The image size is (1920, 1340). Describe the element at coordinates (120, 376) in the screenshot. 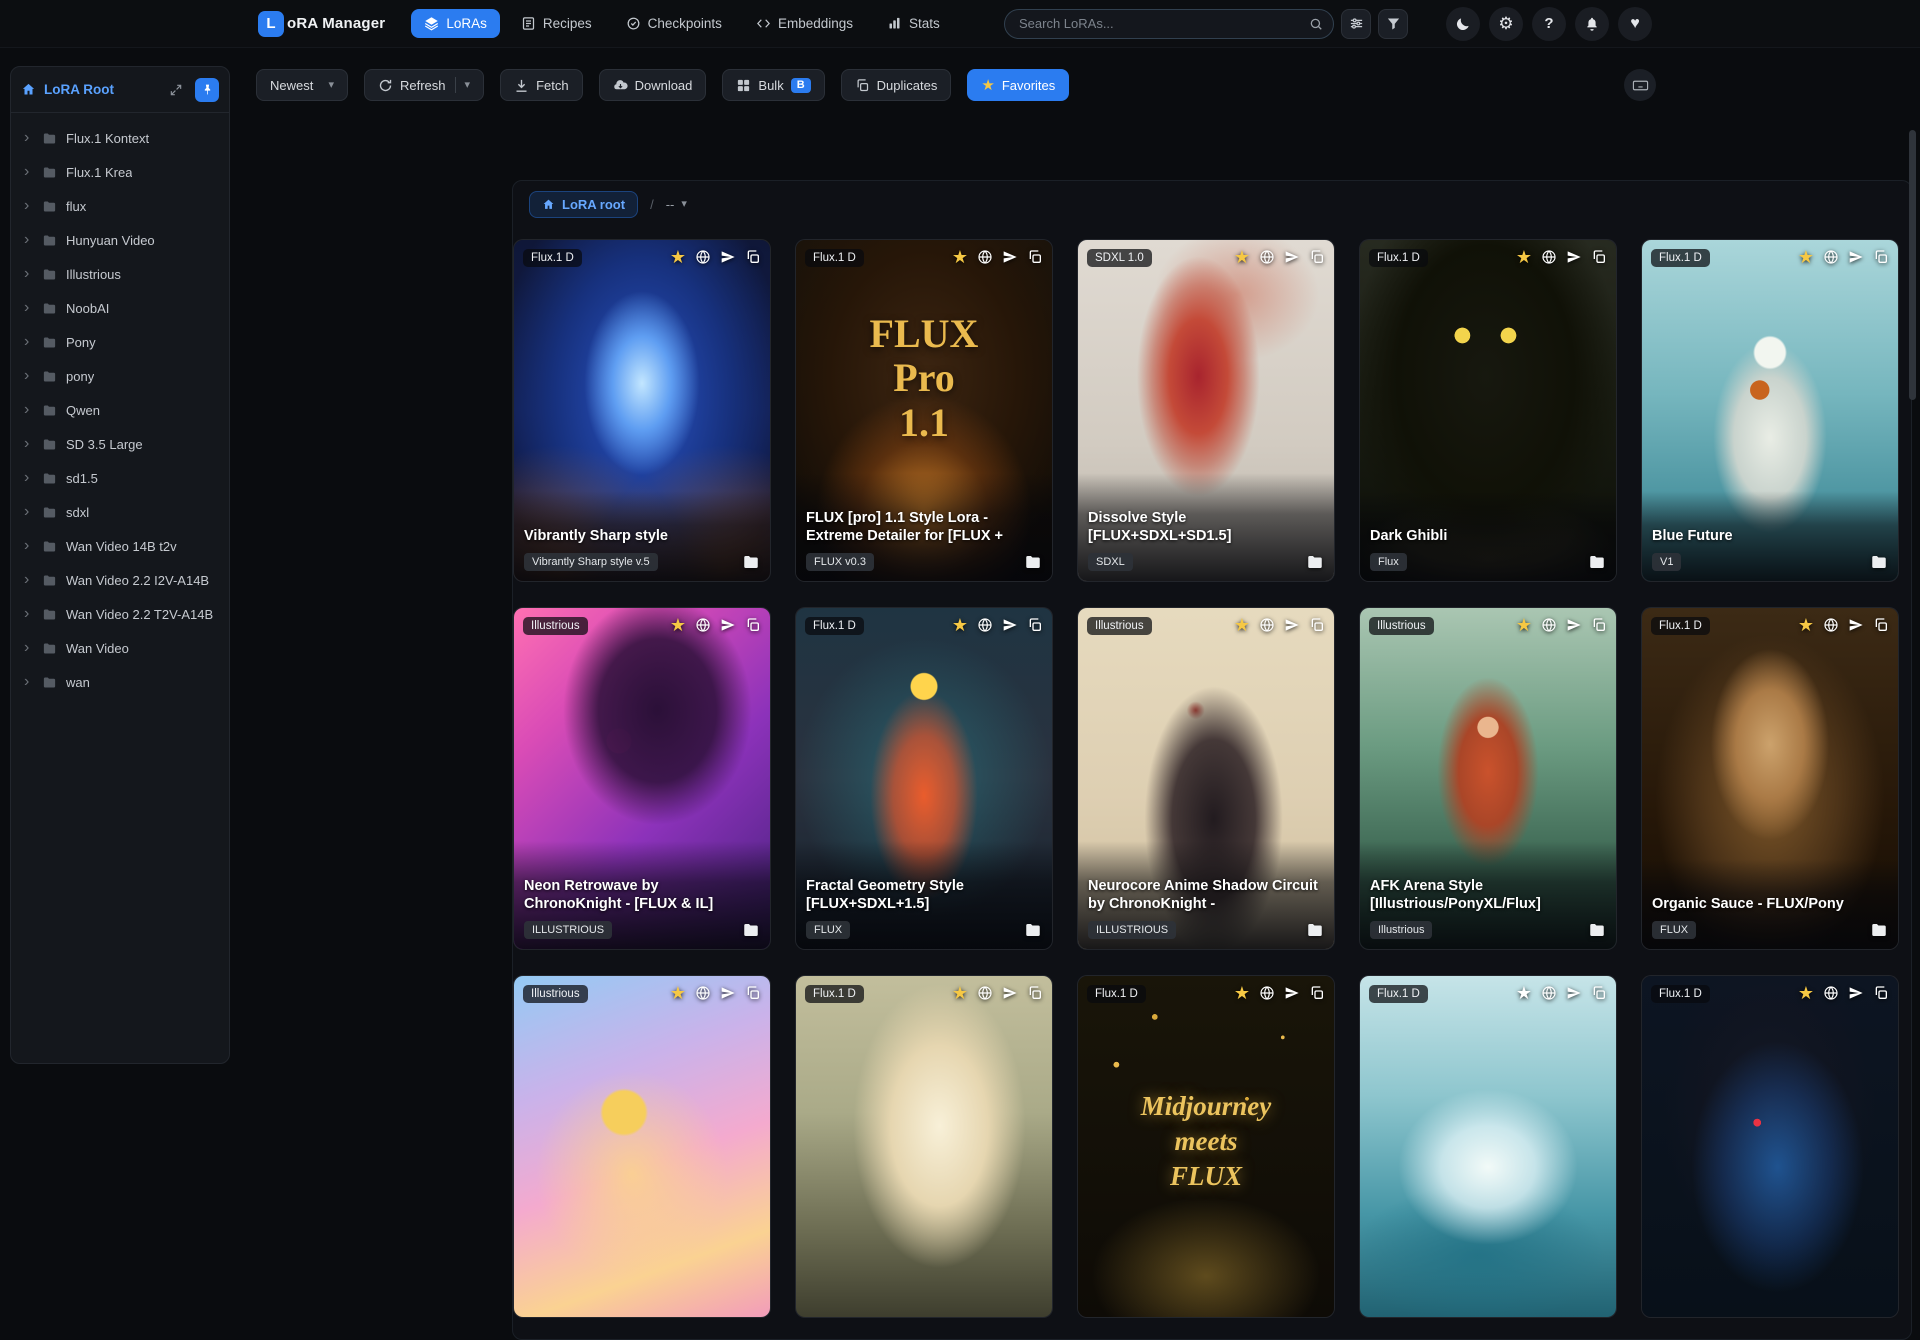

I see `sidebar-item-pony: › pony` at that location.